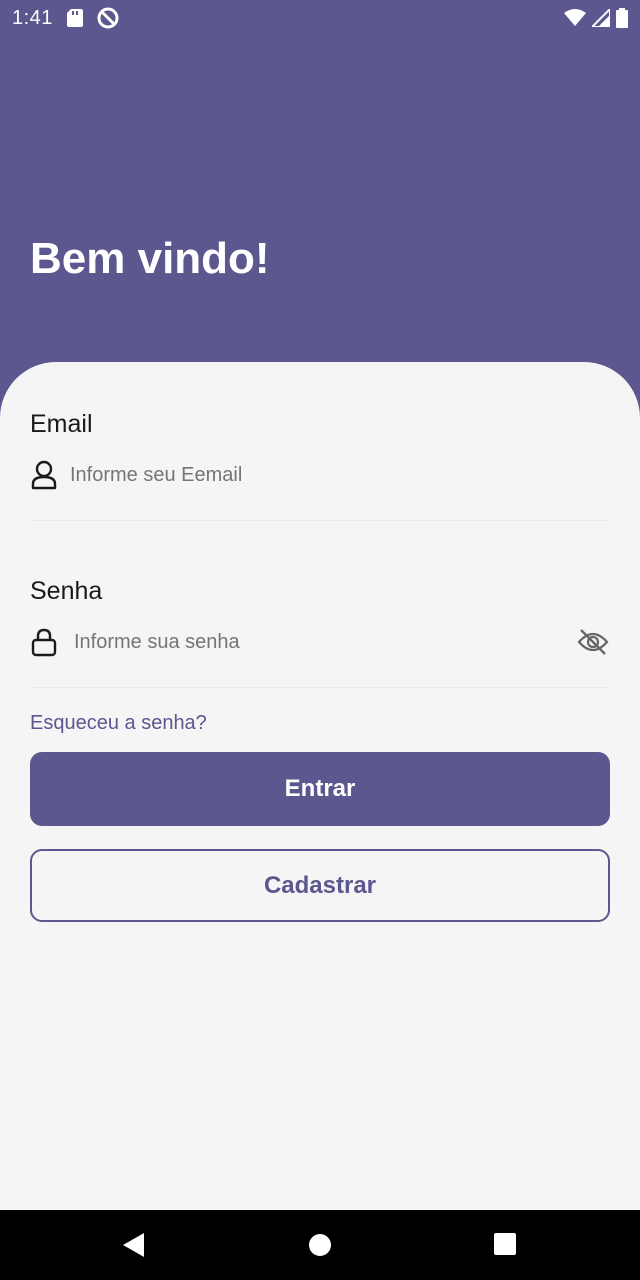  I want to click on do-not-disturb-icon, so click(108, 18).